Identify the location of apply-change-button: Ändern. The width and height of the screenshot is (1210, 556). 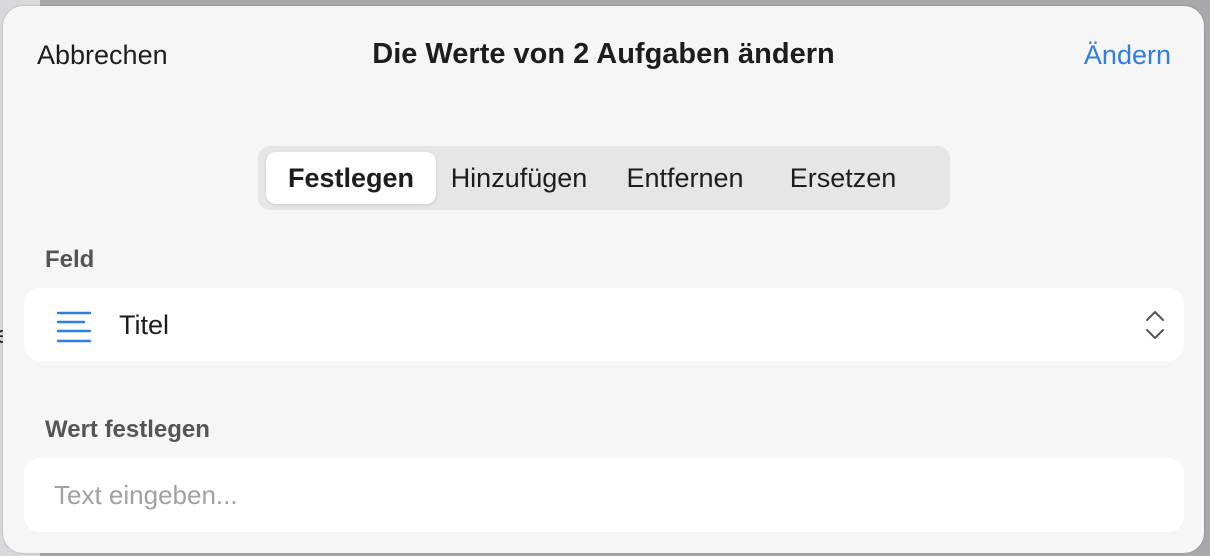
(1127, 55).